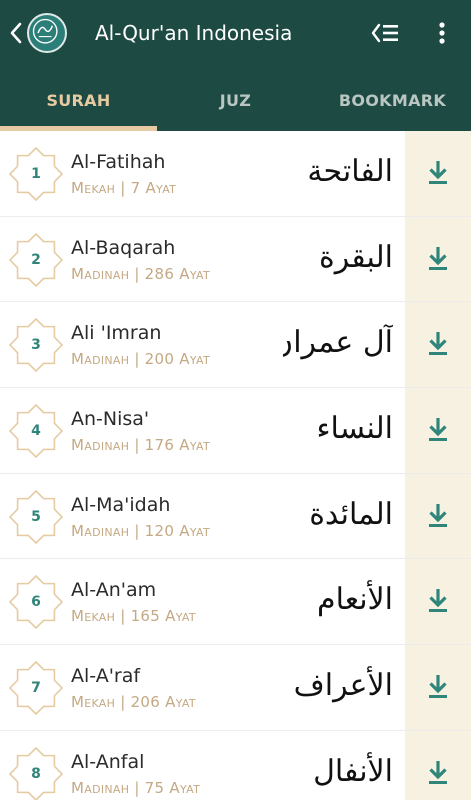 Image resolution: width=471 pixels, height=800 pixels. What do you see at coordinates (36, 345) in the screenshot?
I see `surah-number: 3` at bounding box center [36, 345].